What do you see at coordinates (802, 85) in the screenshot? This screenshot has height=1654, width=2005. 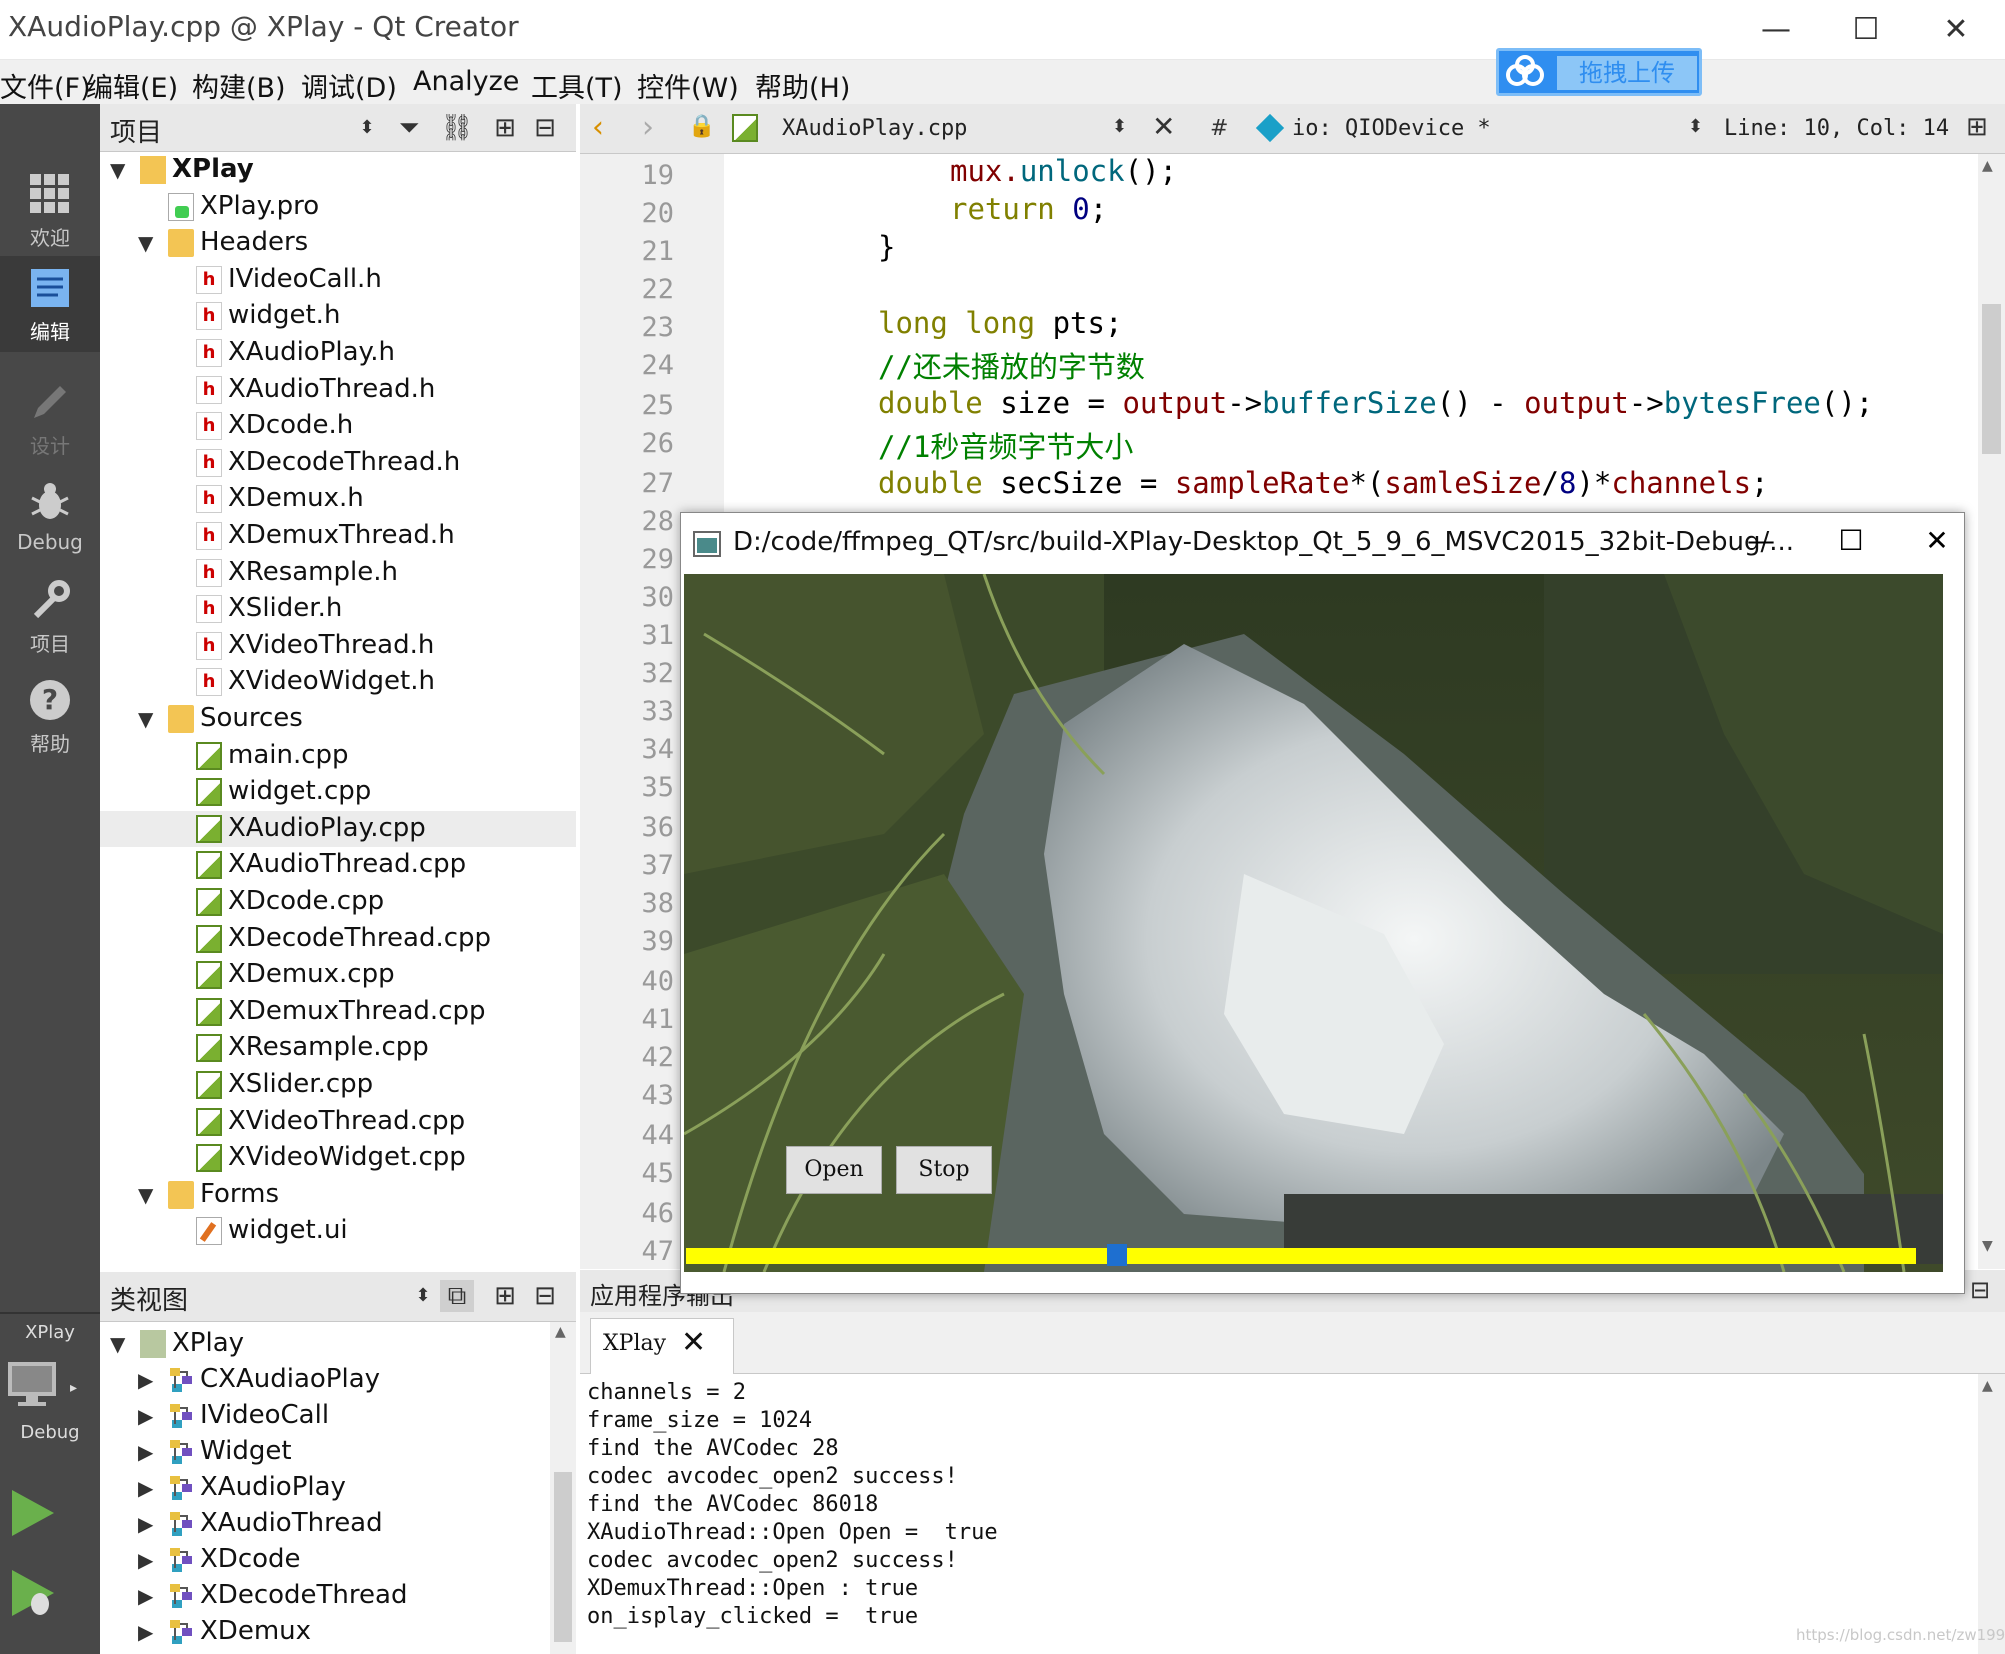 I see `menu-help: 帮助(H)` at bounding box center [802, 85].